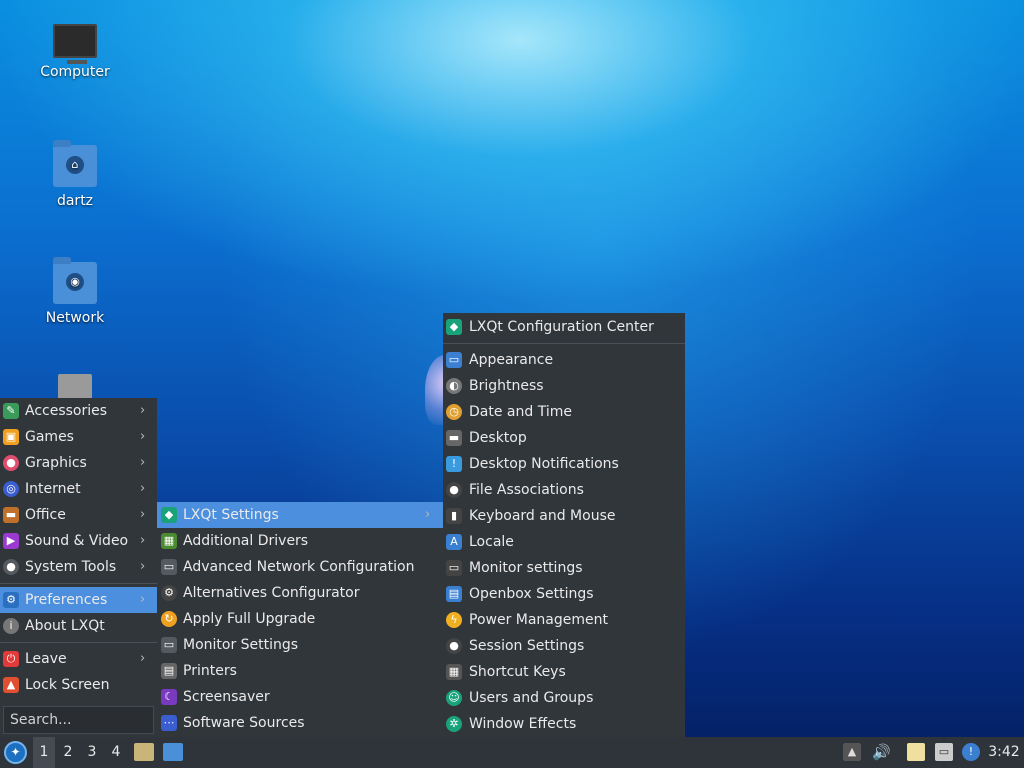 The image size is (1024, 768). What do you see at coordinates (92, 752) in the screenshot?
I see `desktop-switch-3: 3` at bounding box center [92, 752].